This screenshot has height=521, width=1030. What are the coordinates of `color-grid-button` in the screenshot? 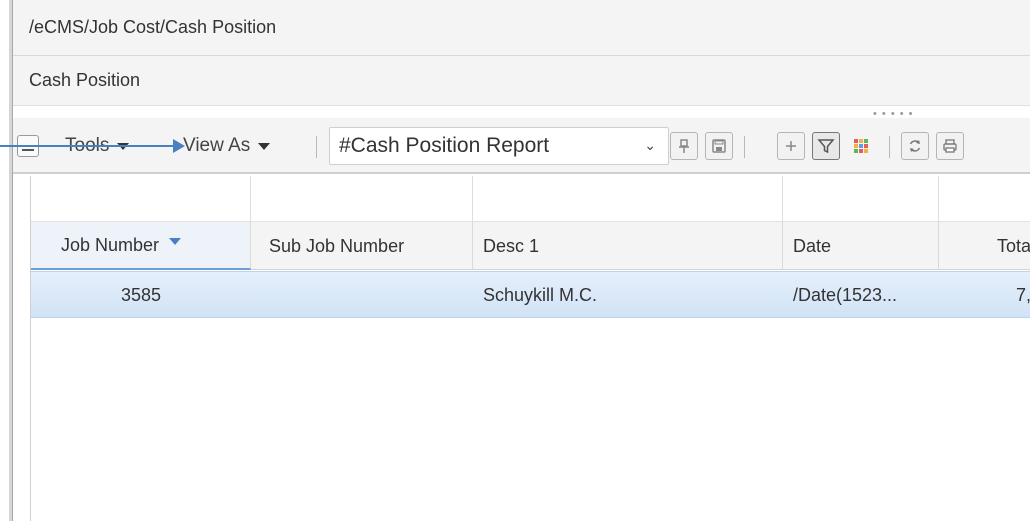 It's located at (861, 146).